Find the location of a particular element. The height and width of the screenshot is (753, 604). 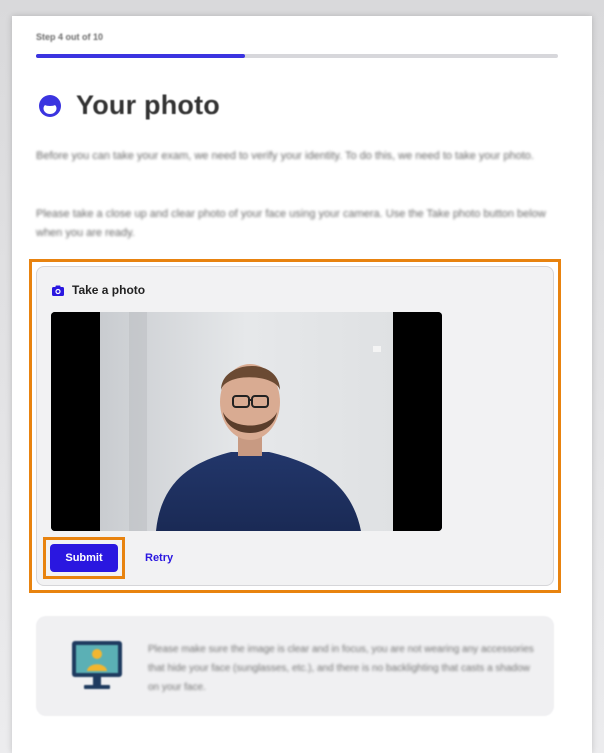

photo-card-title: Take a photo is located at coordinates (109, 290).